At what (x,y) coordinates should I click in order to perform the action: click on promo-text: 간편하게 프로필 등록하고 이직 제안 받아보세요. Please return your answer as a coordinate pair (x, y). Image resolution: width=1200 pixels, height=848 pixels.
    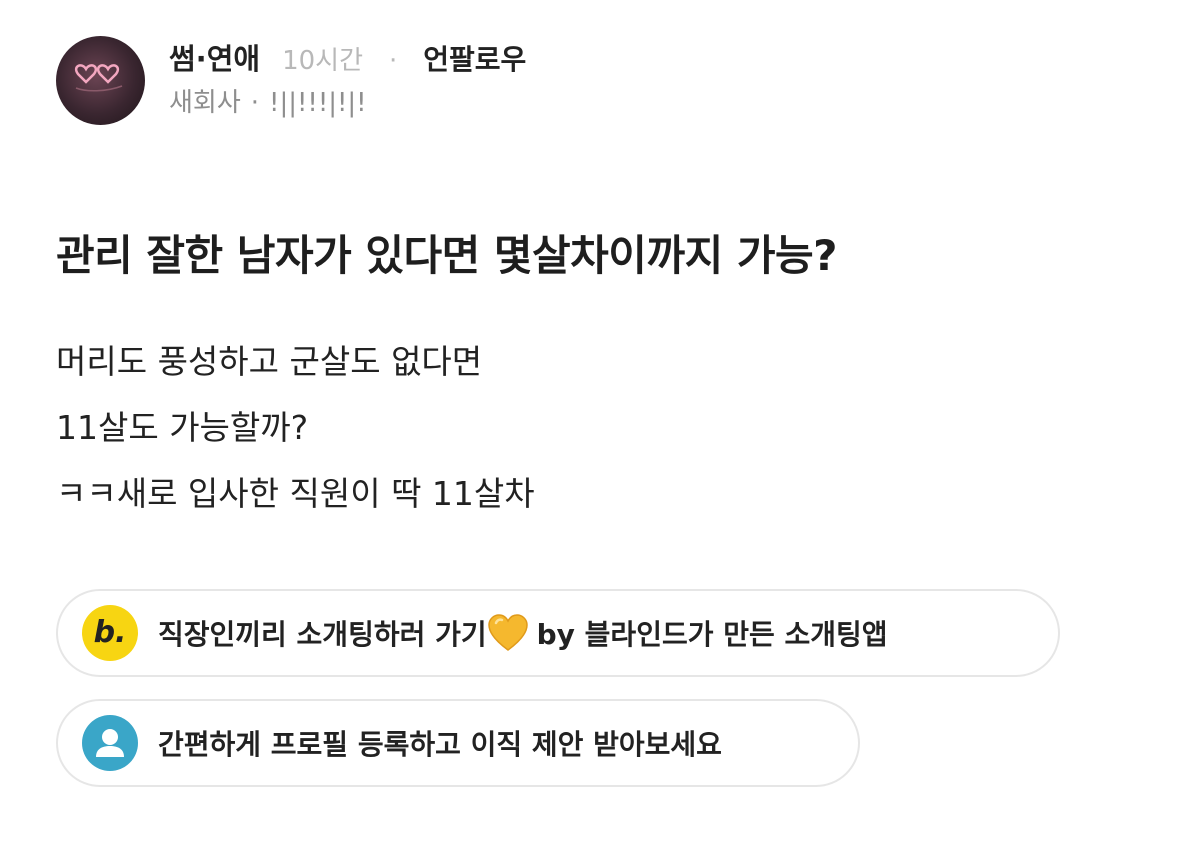
    Looking at the image, I should click on (440, 744).